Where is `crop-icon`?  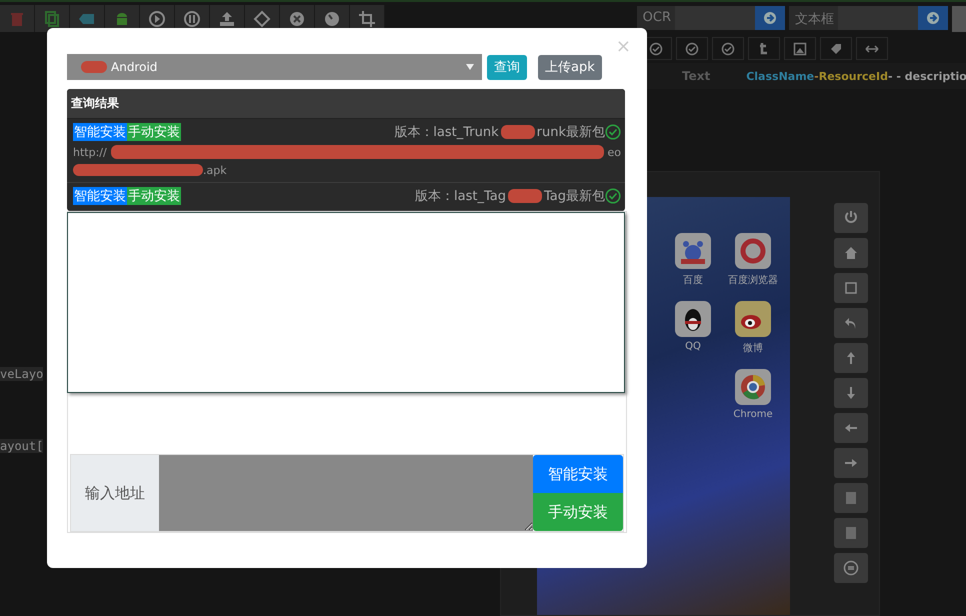 crop-icon is located at coordinates (367, 18).